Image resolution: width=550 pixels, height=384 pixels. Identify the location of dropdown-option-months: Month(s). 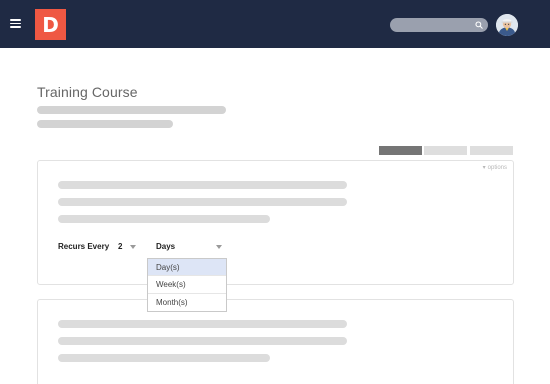
(187, 302).